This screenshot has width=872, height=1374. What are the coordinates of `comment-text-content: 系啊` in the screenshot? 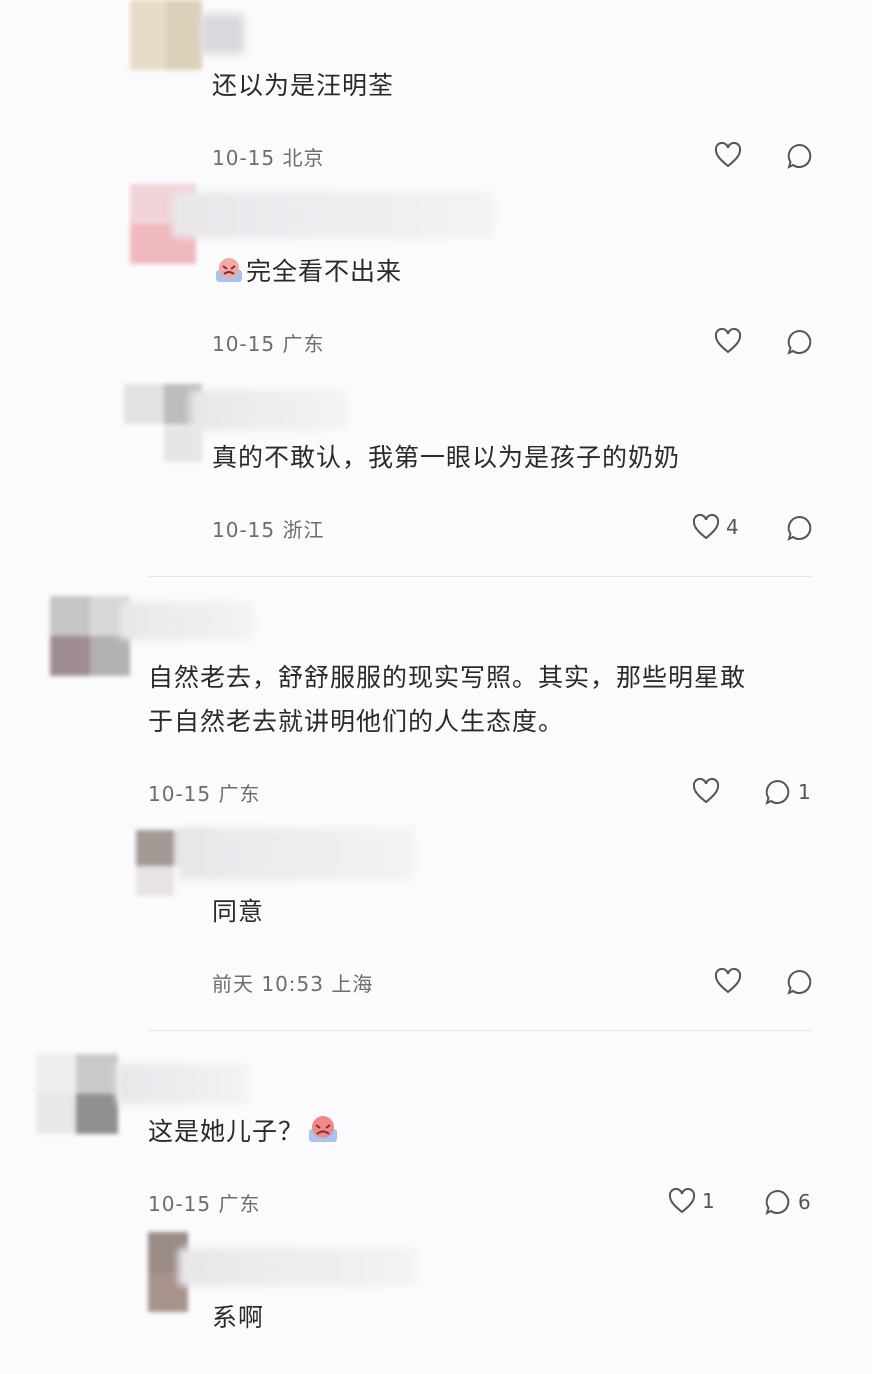 It's located at (238, 1317).